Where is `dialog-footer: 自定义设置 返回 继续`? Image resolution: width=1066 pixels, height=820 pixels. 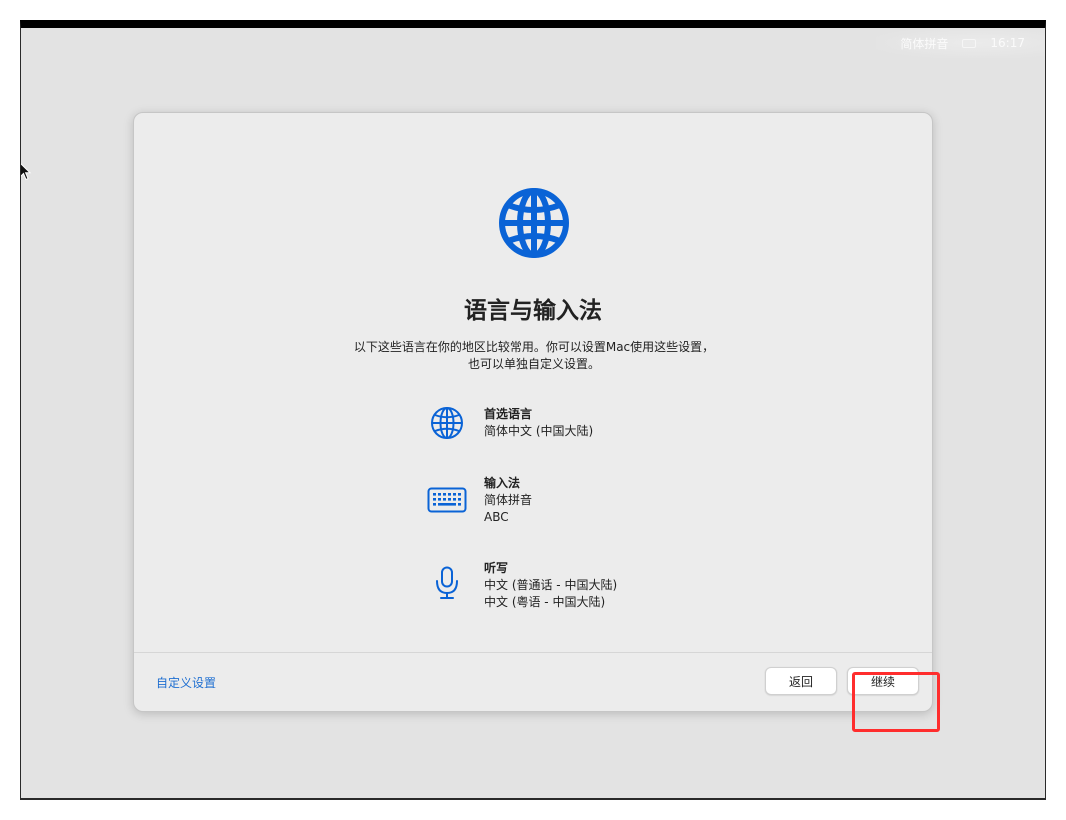 dialog-footer: 自定义设置 返回 继续 is located at coordinates (533, 681).